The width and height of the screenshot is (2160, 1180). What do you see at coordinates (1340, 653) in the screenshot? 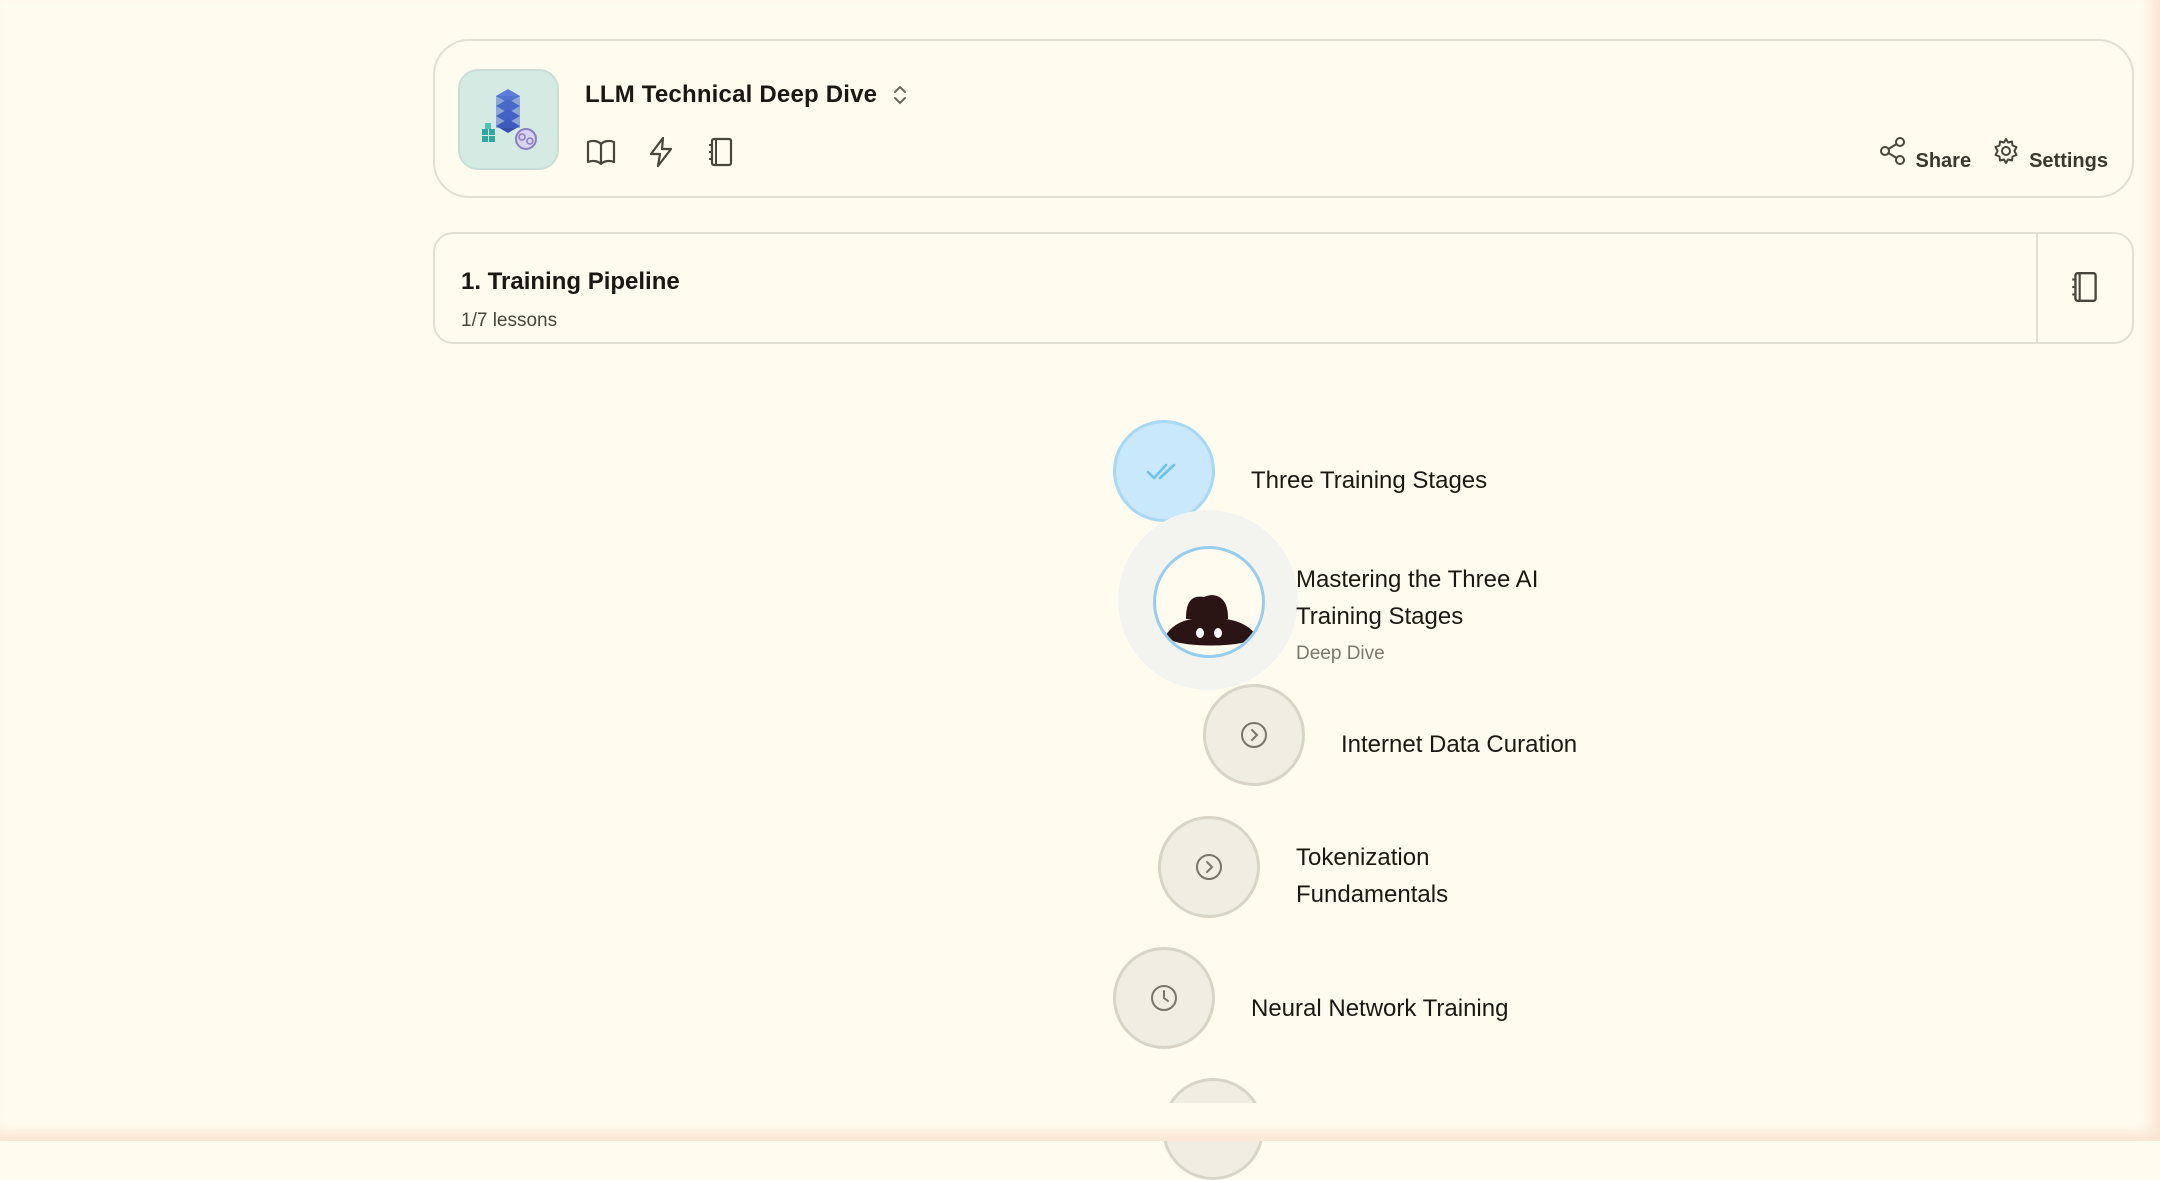
I see `lesson-subtitle: Deep Dive` at bounding box center [1340, 653].